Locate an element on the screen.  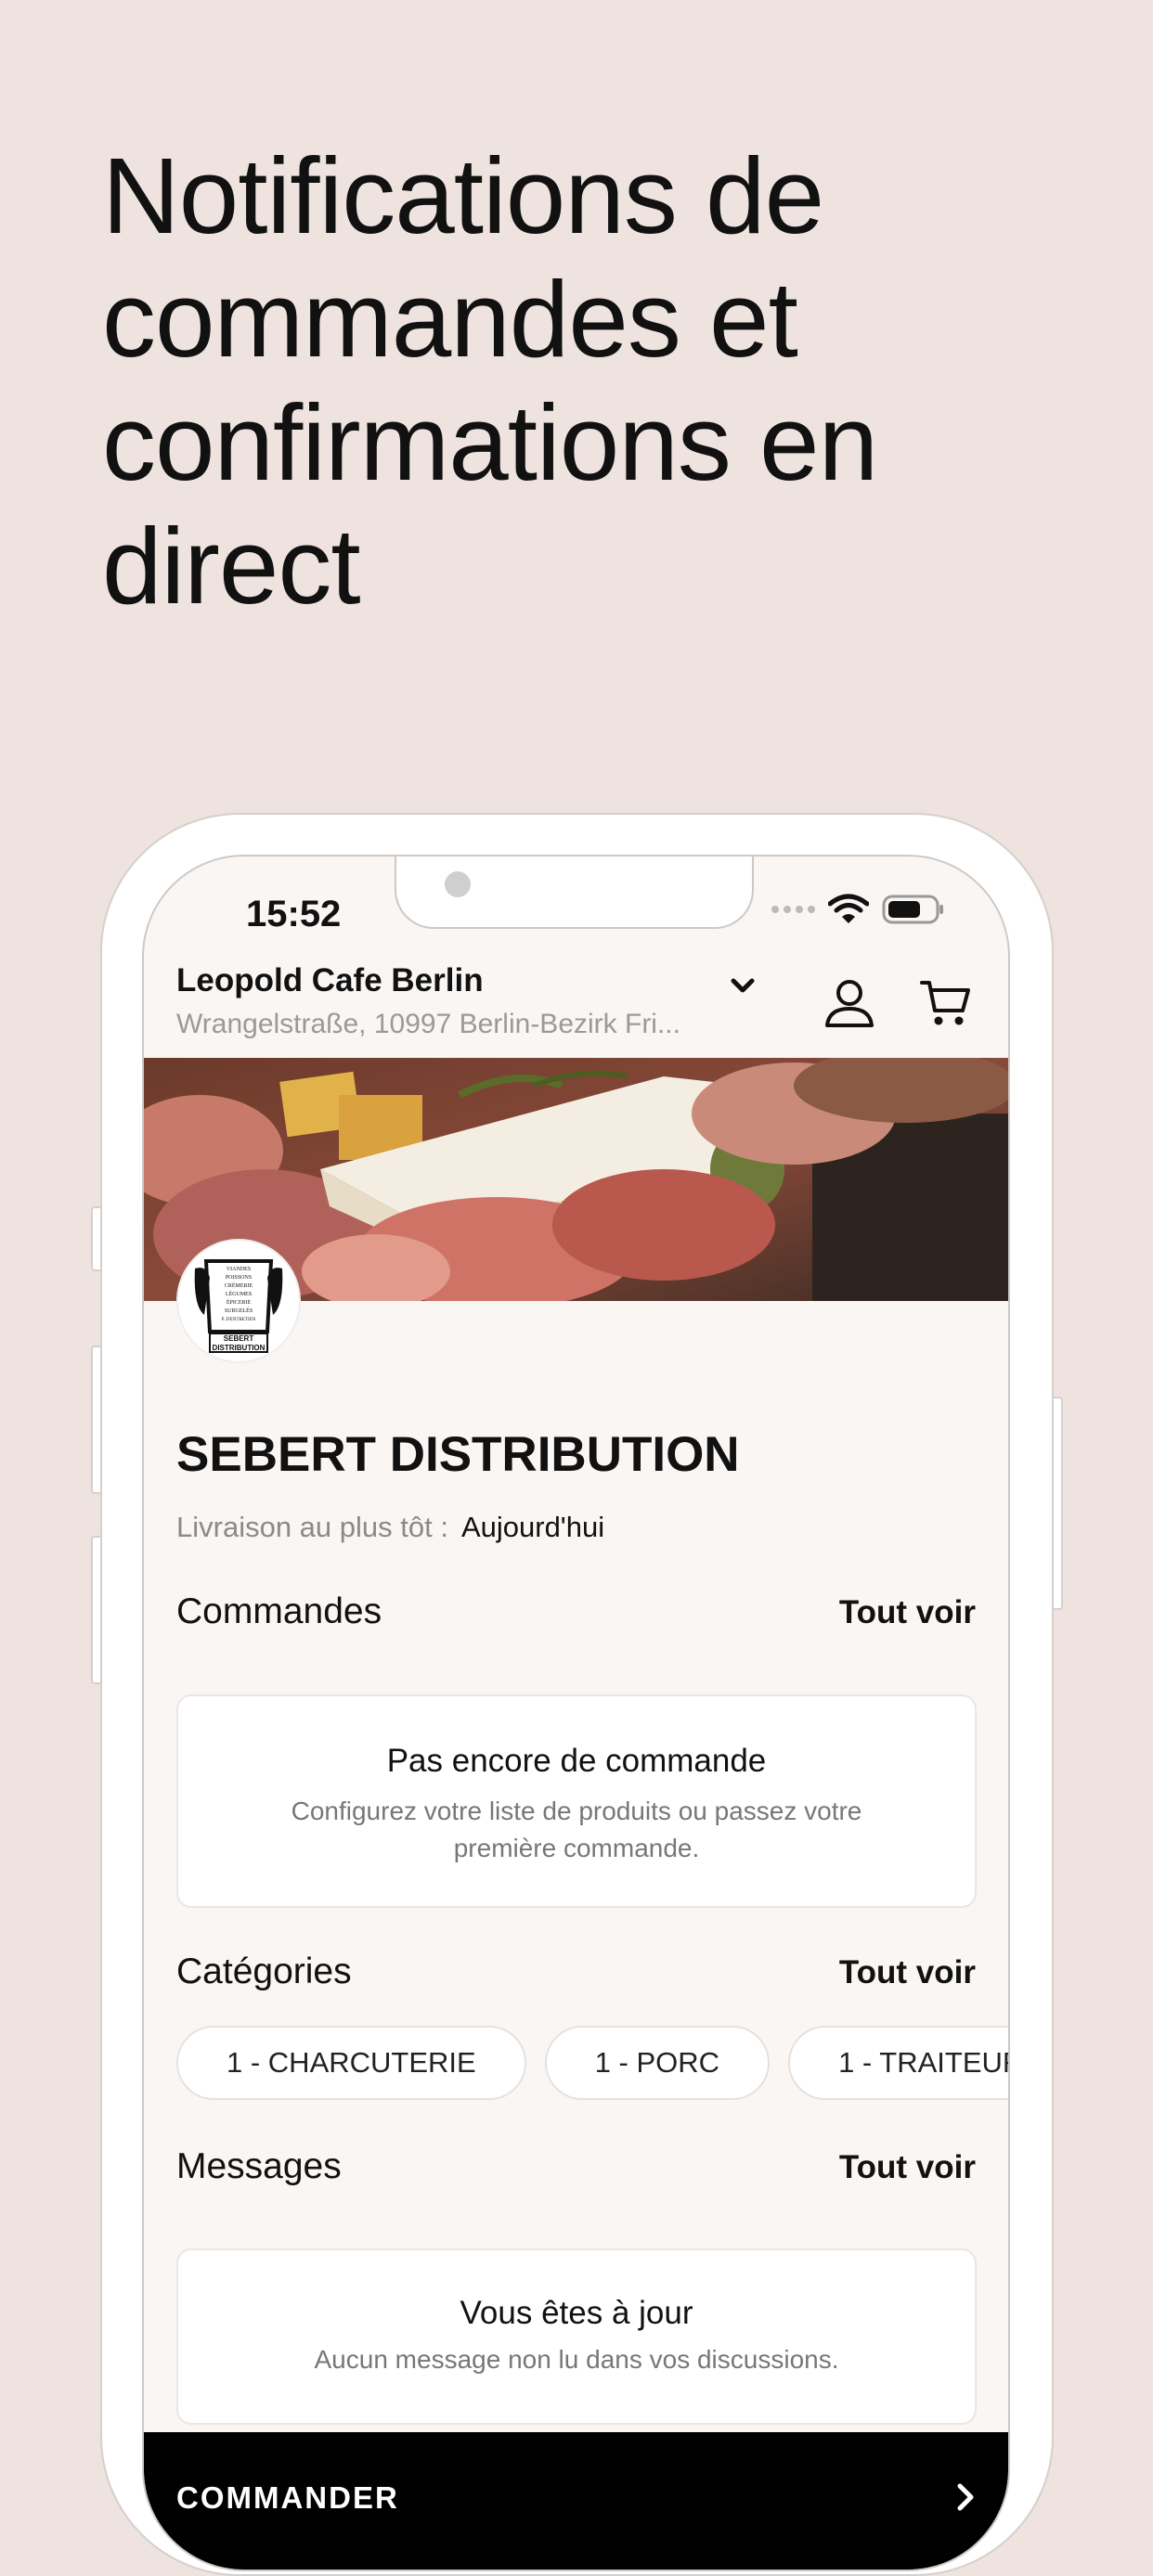
store-name: Leopold Cafe Berlin is located at coordinates (330, 980).